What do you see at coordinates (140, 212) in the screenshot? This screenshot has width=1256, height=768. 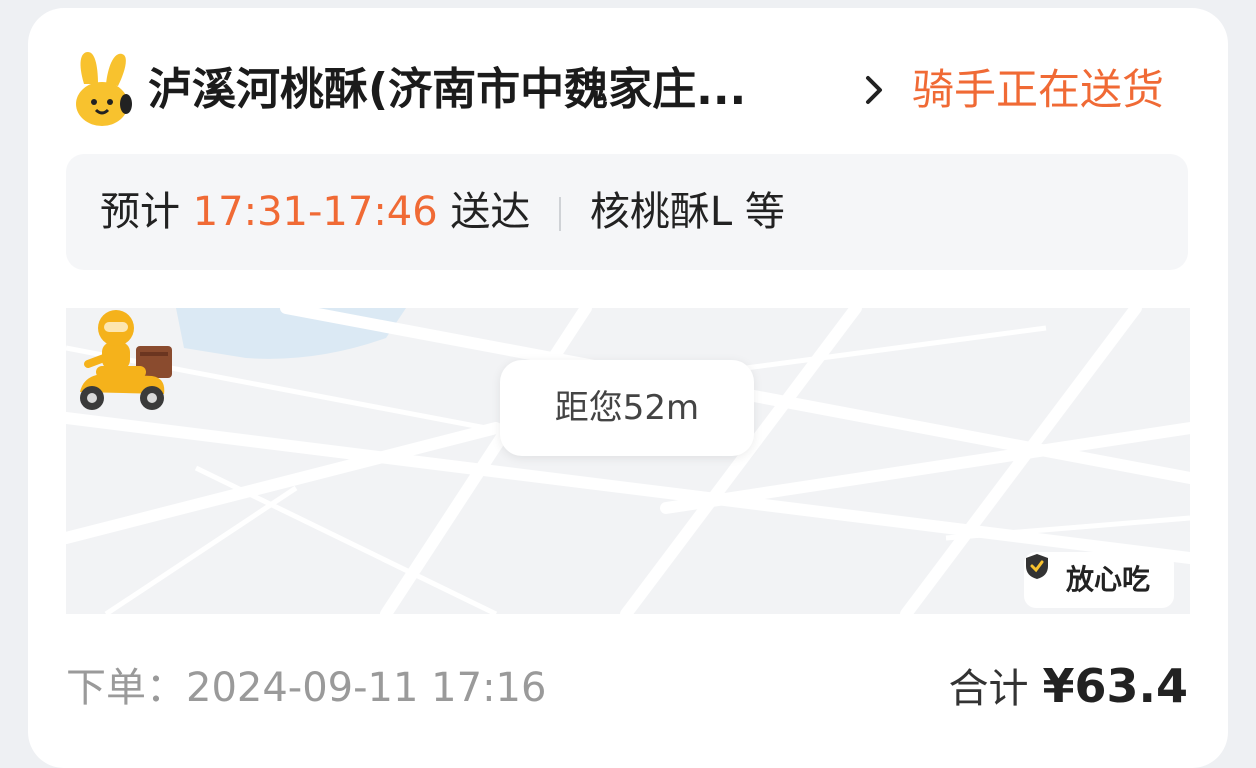 I see `eta-prefix: 预计` at bounding box center [140, 212].